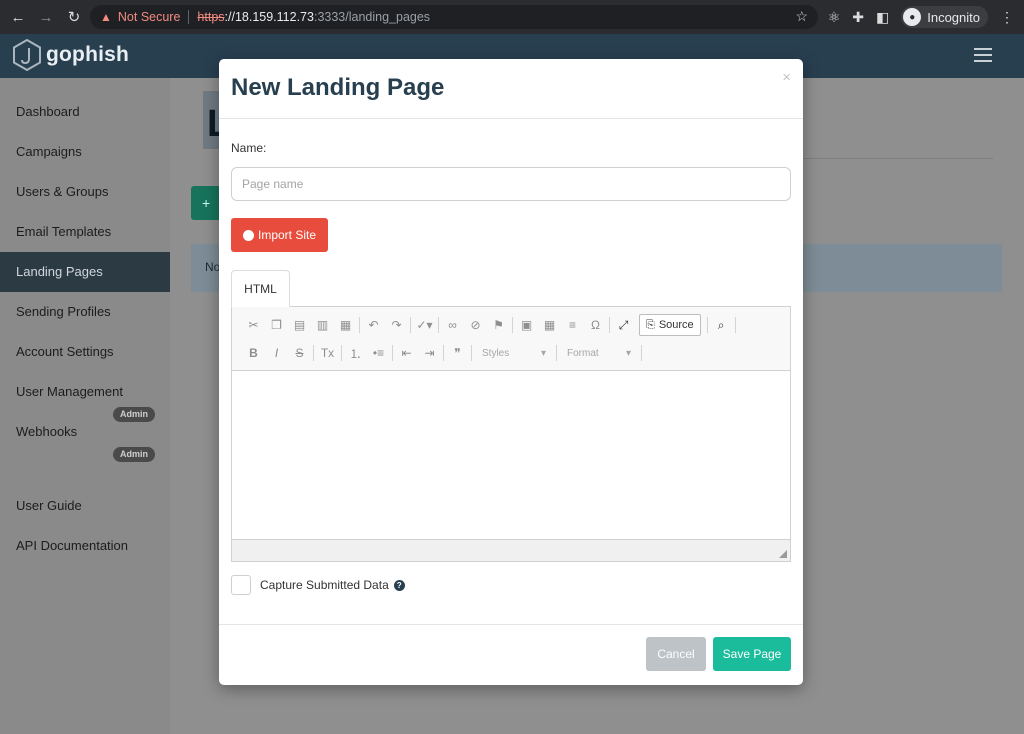 The image size is (1024, 734). Describe the element at coordinates (345, 325) in the screenshot. I see `paste-word-icon: ▦` at that location.